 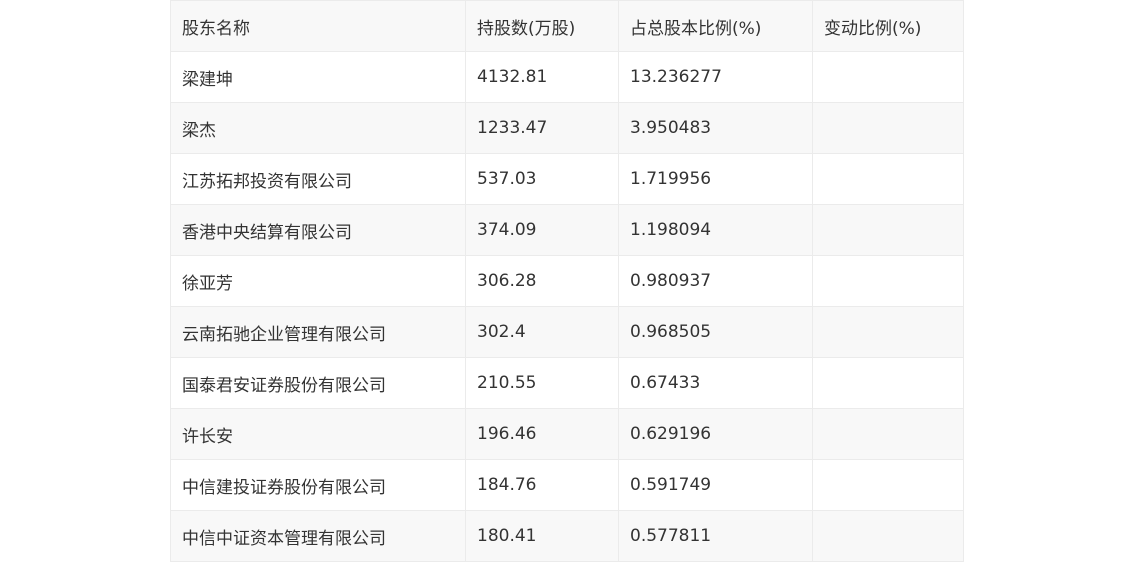 I want to click on shareholder-name: 云南拓驰企业管理有限公司, so click(x=318, y=332).